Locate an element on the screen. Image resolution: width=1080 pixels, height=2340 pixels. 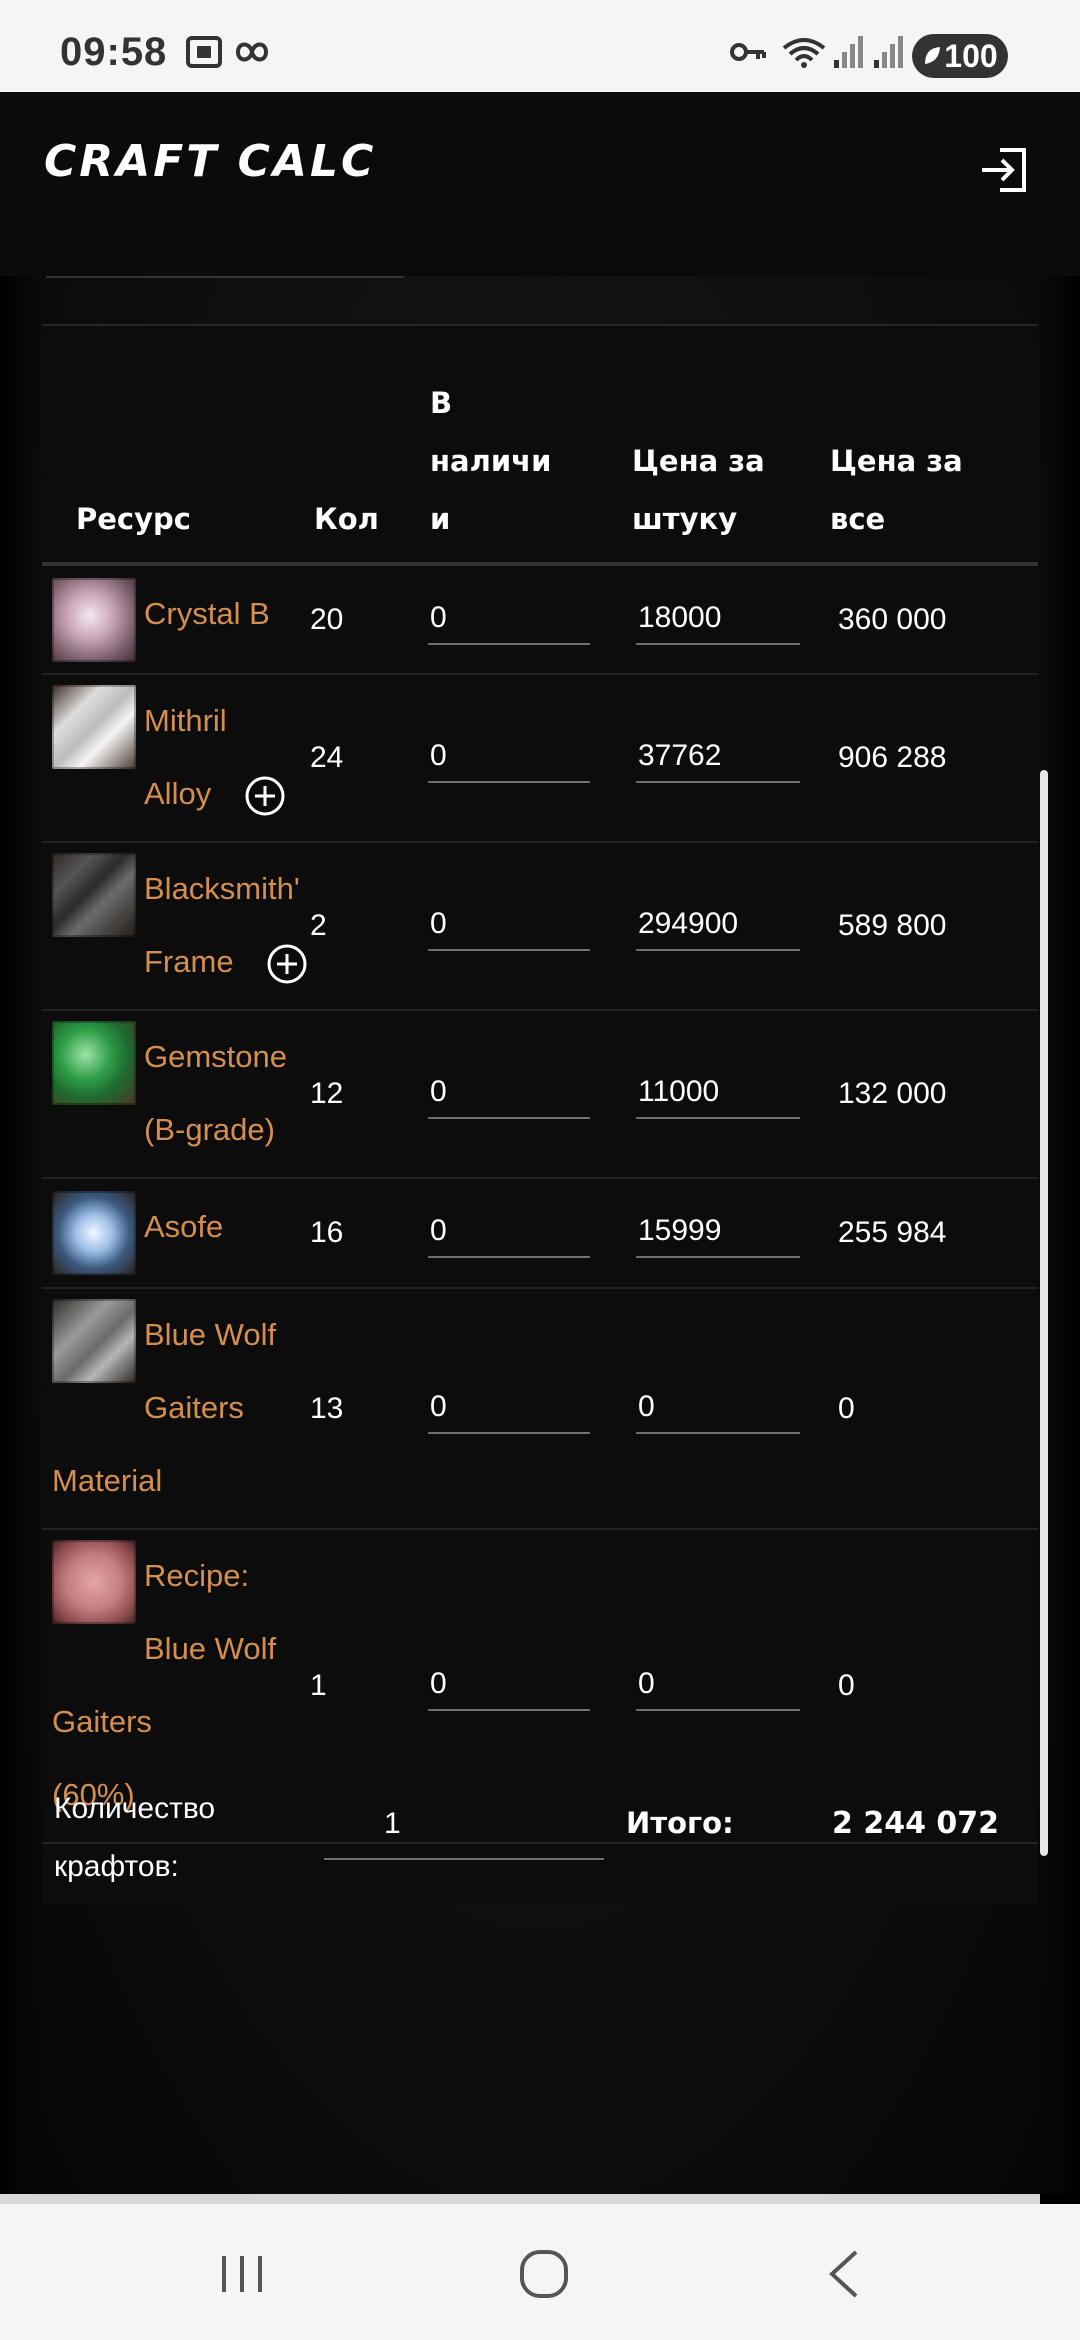
header-unit-price-line2: штуку is located at coordinates (685, 519).